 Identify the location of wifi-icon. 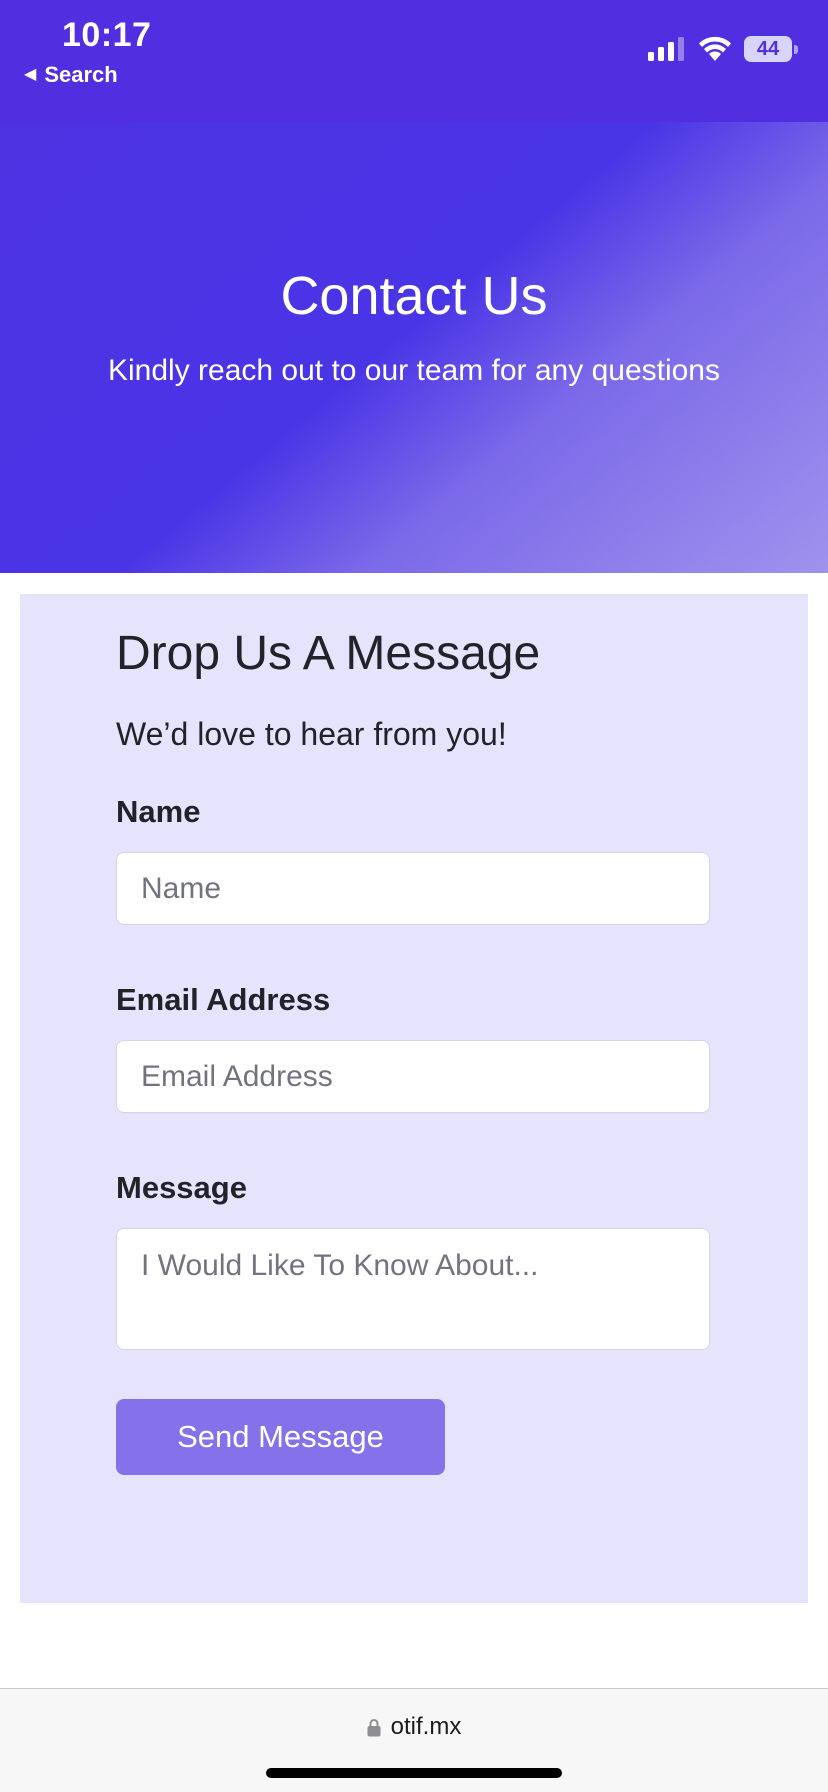
(715, 48).